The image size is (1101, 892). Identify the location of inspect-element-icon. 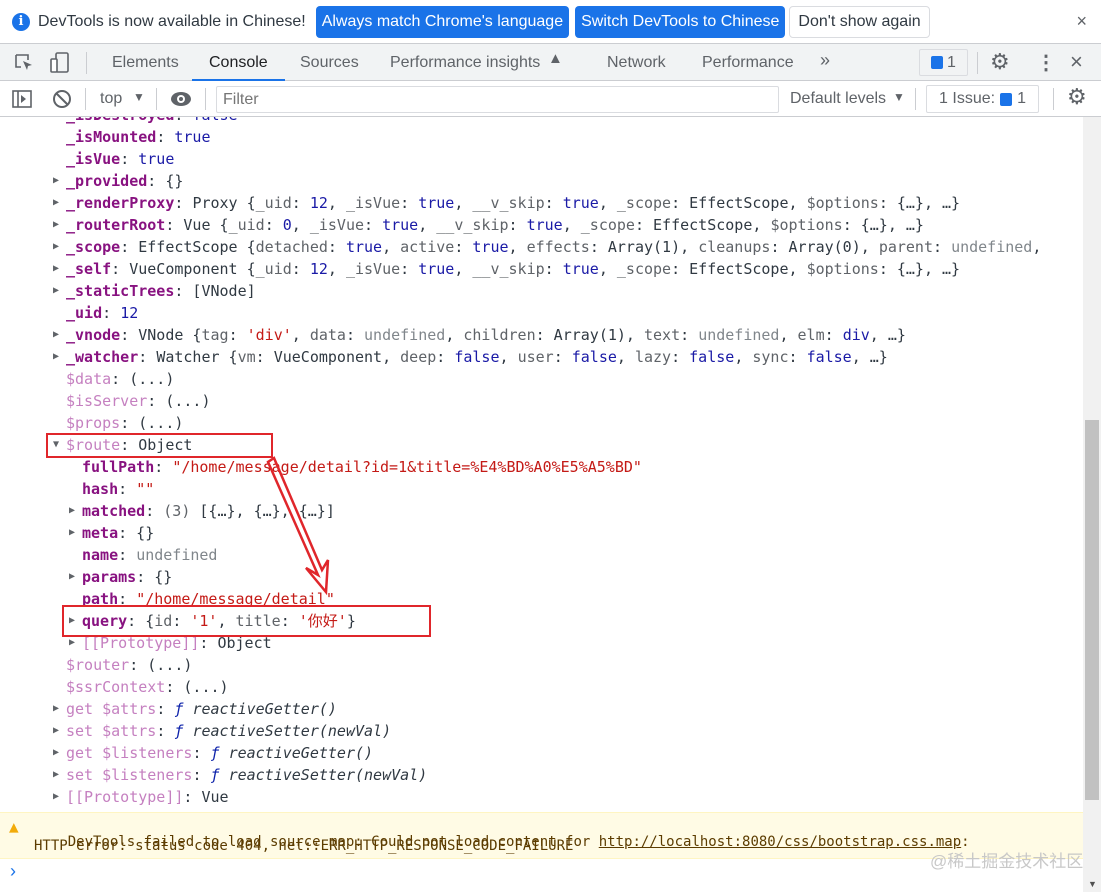
(24, 63).